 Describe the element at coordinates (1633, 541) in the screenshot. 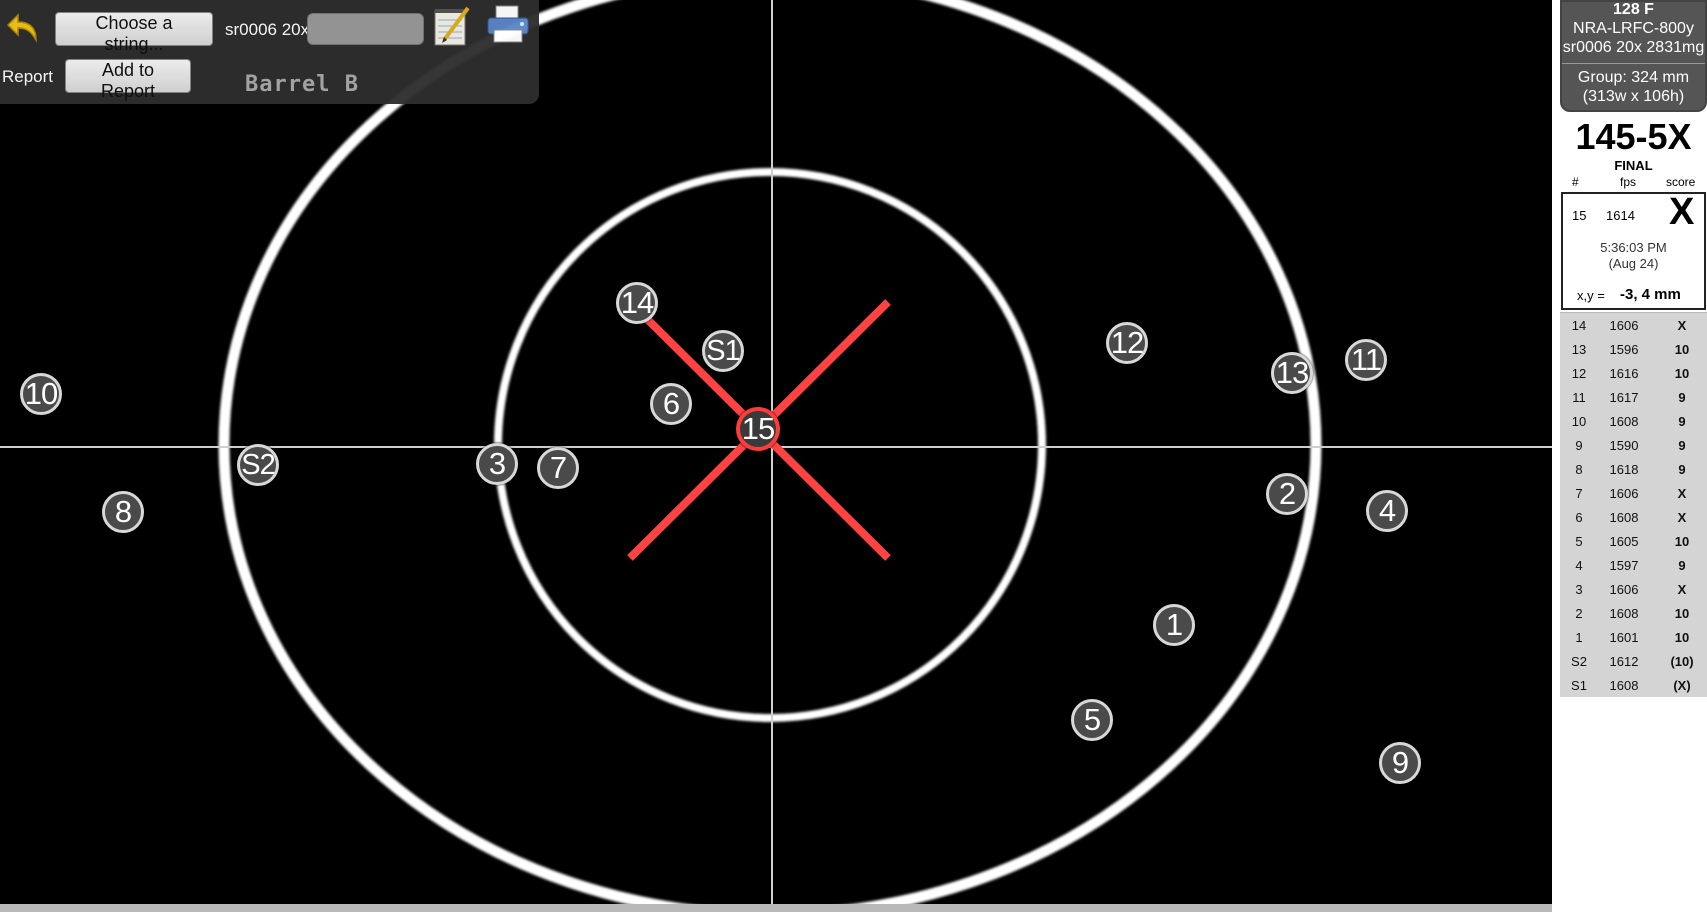

I see `table-row: 5 1605 10` at that location.